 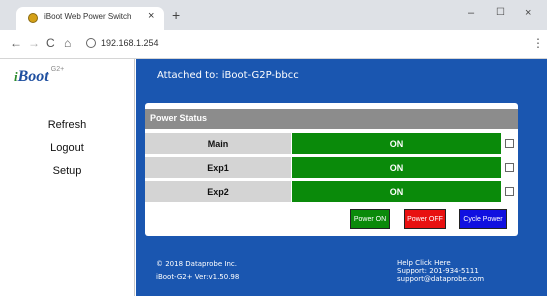 I want to click on minimize-icon: –, so click(x=471, y=13).